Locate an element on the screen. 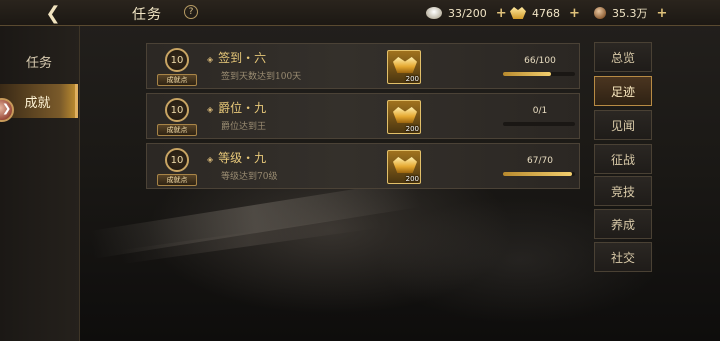 This screenshot has width=720, height=341. tab-tasks-label: 任务 is located at coordinates (38, 63).